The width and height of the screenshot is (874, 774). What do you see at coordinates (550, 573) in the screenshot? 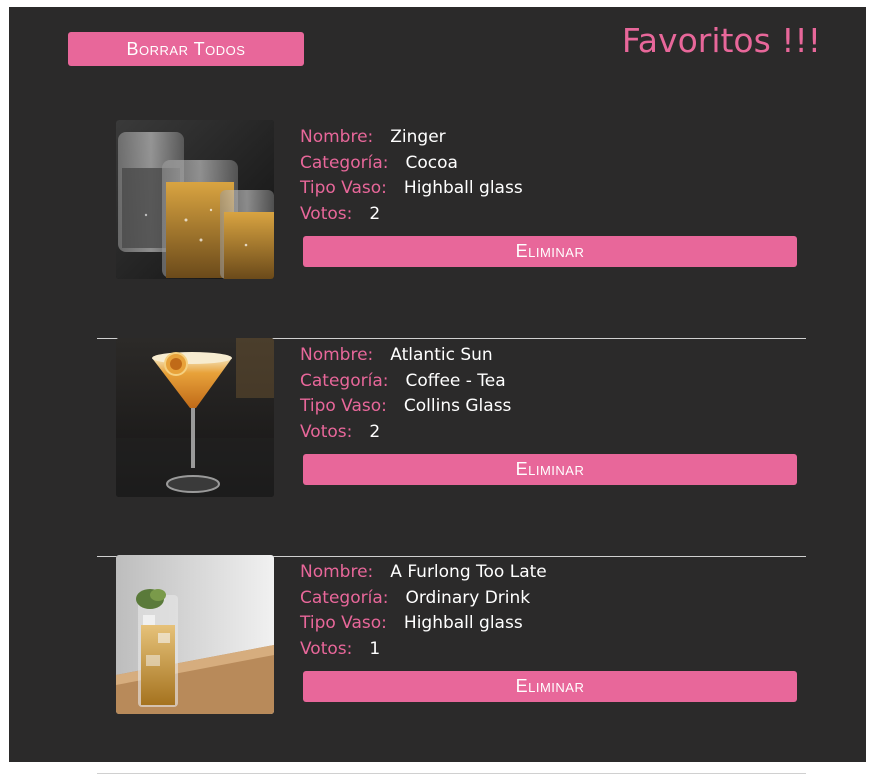
I see `name-row: Nombre: A Furlong Too Late` at bounding box center [550, 573].